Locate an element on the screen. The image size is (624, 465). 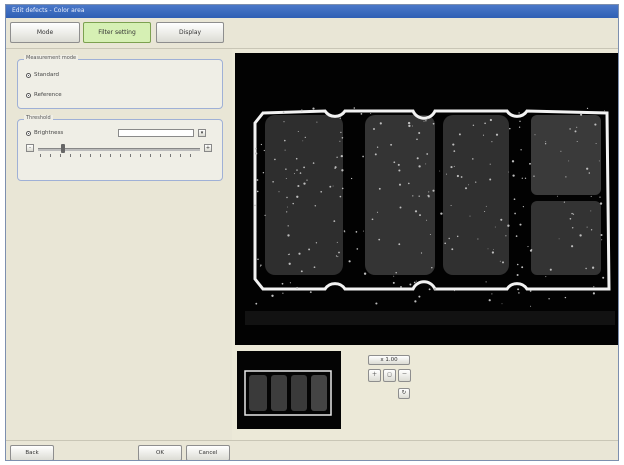
radio-label: Standard is located at coordinates (47, 75).